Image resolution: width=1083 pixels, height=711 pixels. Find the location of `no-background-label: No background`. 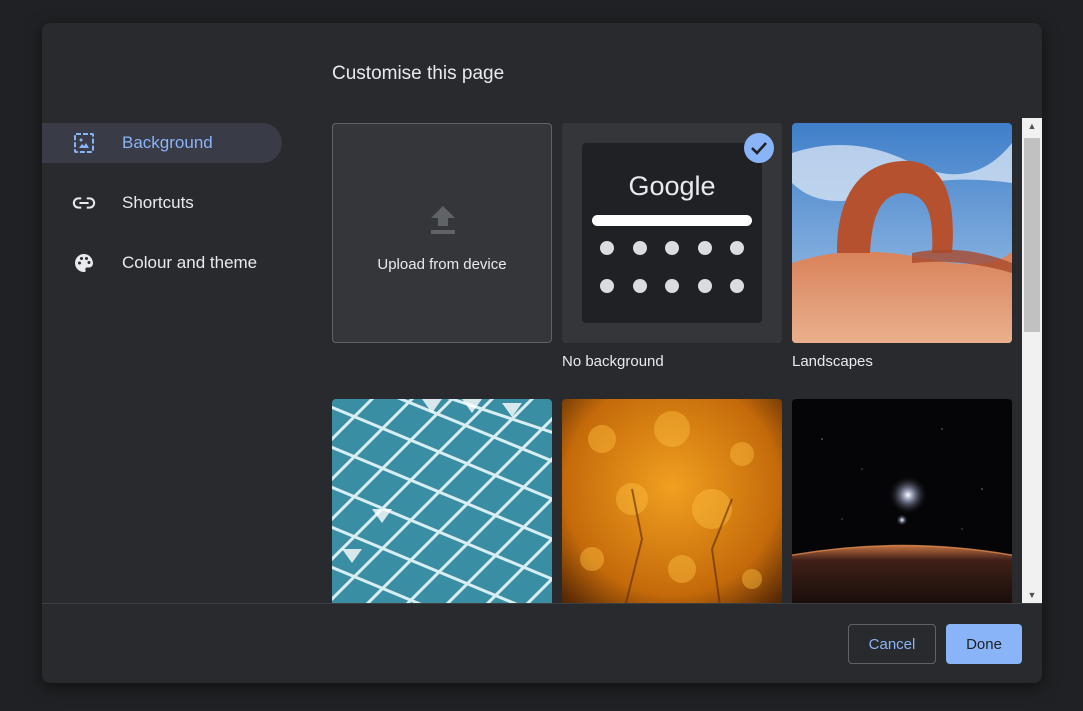

no-background-label: No background is located at coordinates (613, 361).